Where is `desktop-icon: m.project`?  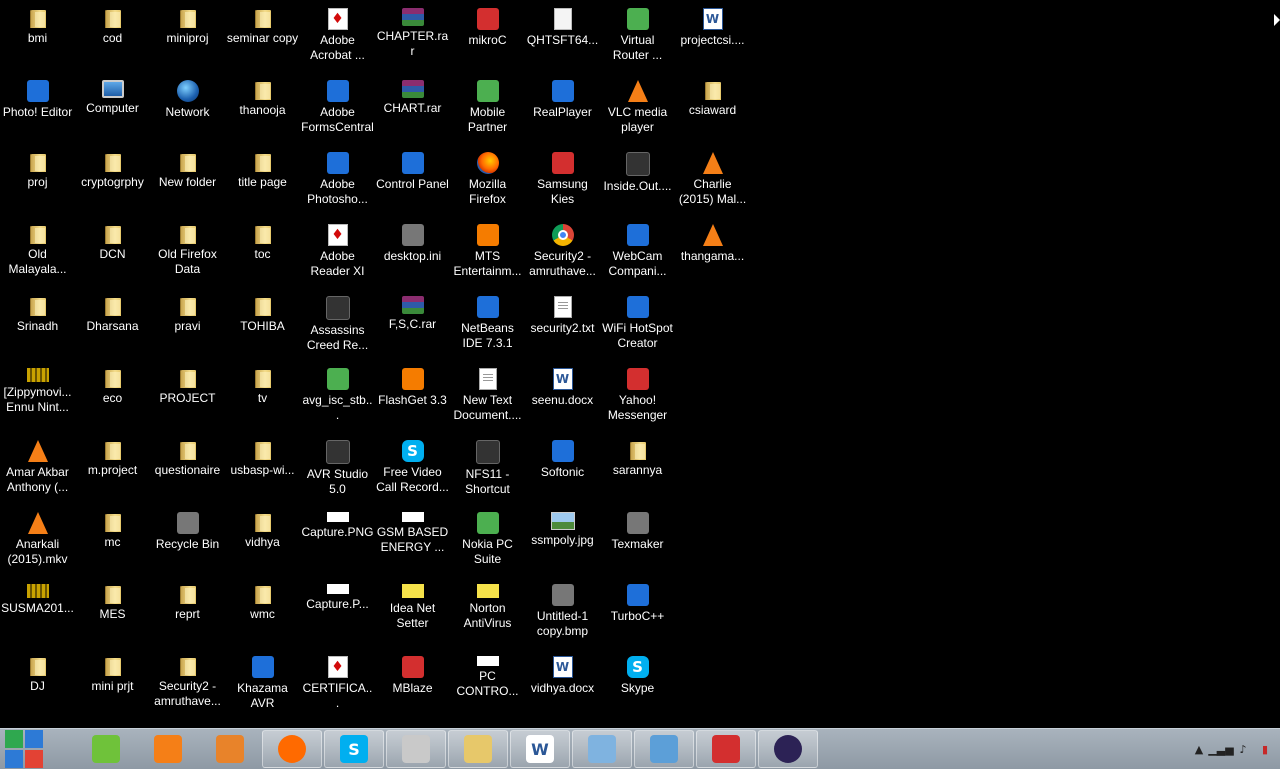
desktop-icon: m.project is located at coordinates (112, 472).